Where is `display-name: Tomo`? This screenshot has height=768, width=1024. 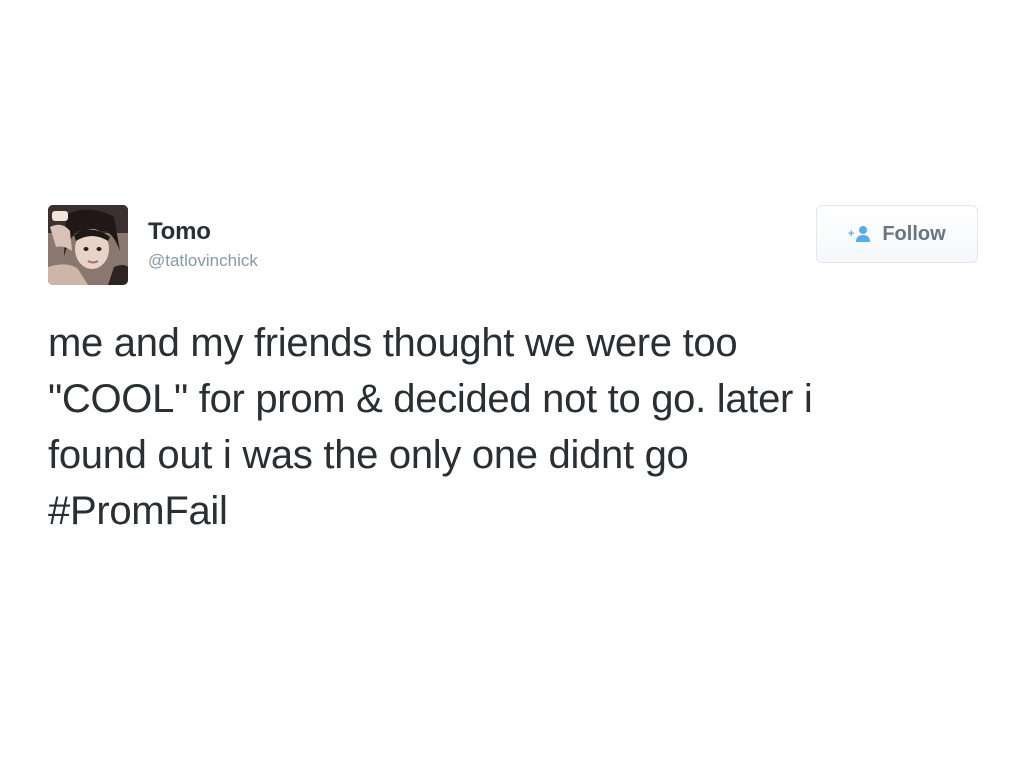 display-name: Tomo is located at coordinates (203, 232).